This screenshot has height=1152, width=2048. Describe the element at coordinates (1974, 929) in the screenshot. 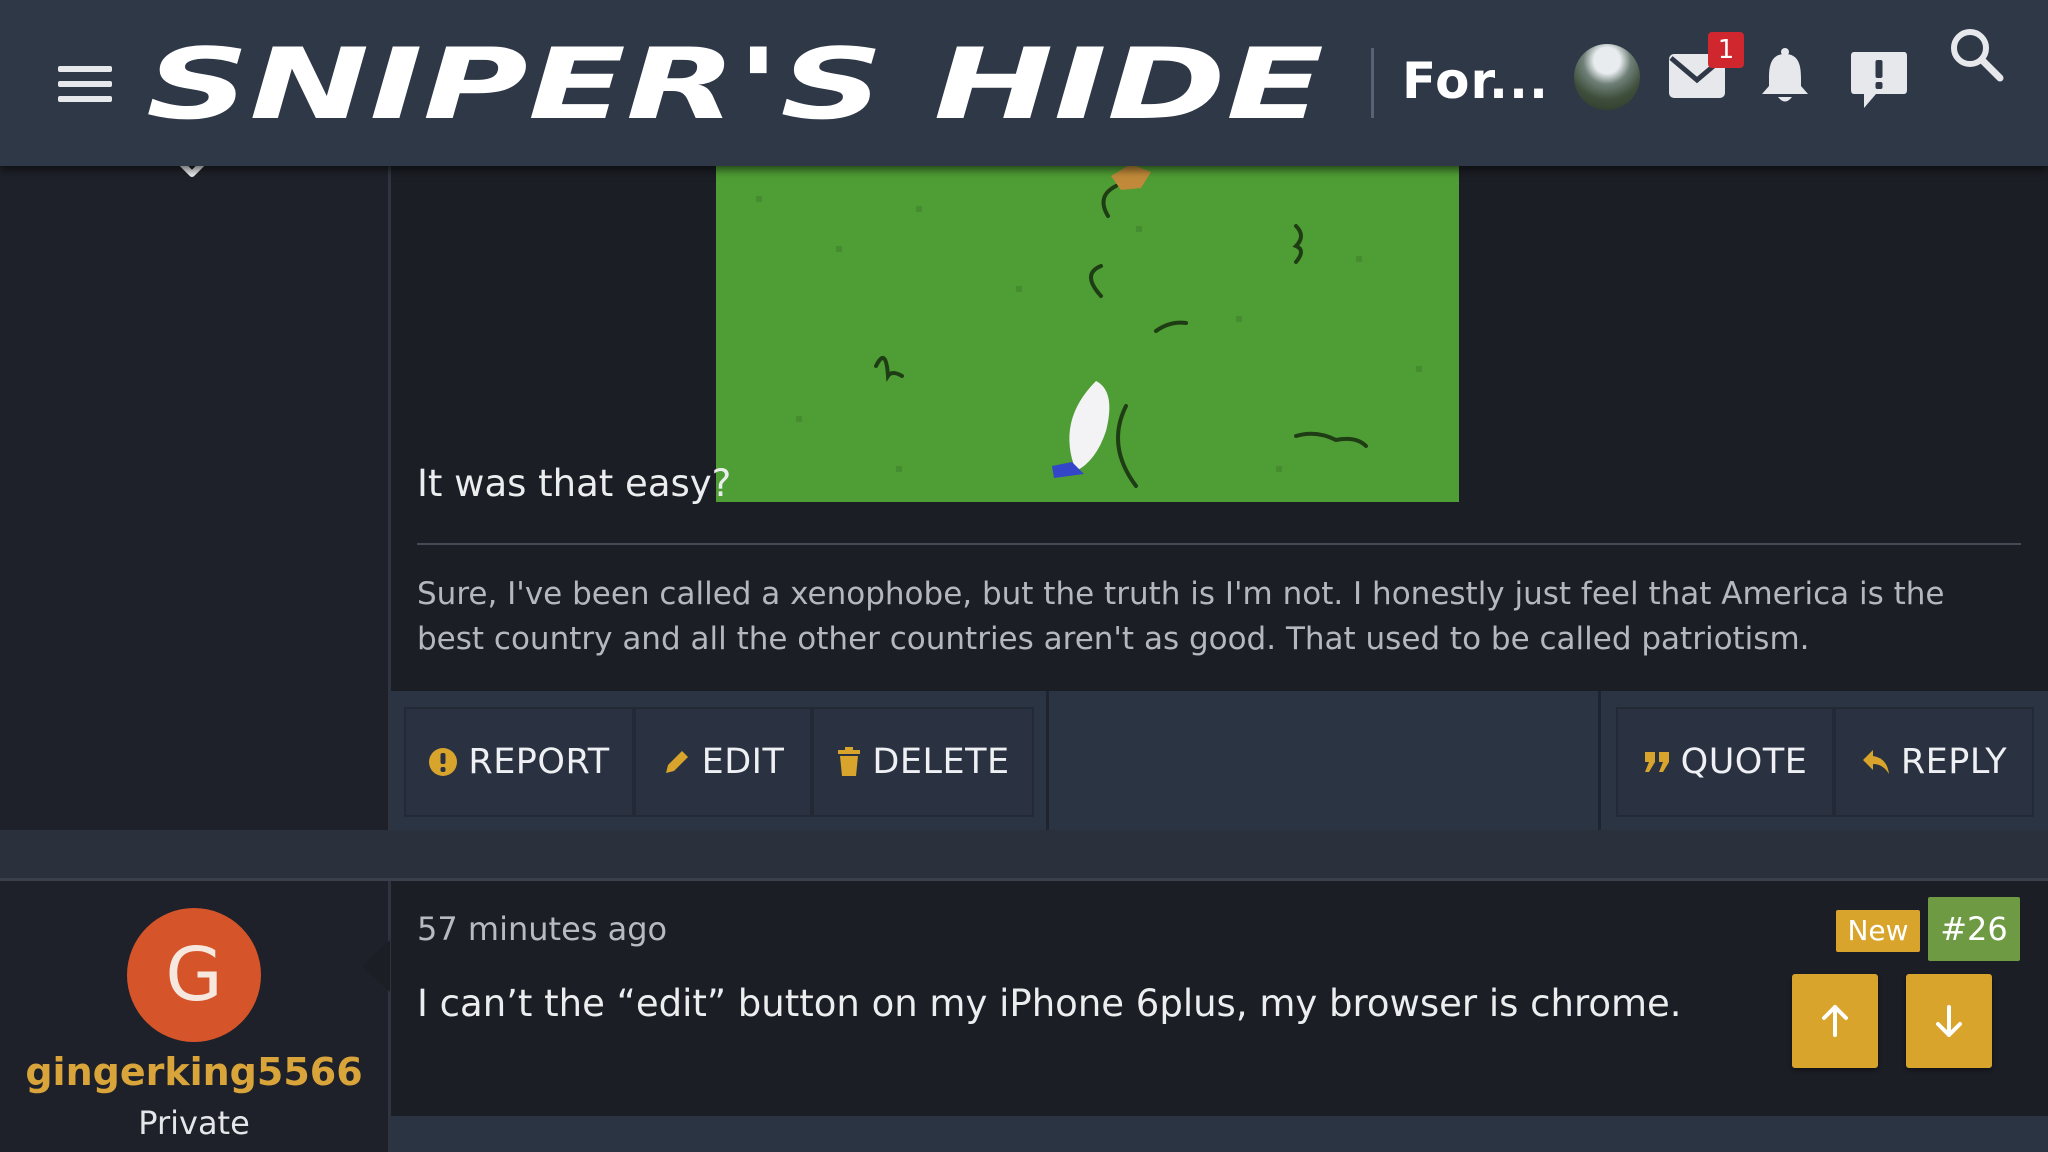

I see `post-number: #26` at that location.